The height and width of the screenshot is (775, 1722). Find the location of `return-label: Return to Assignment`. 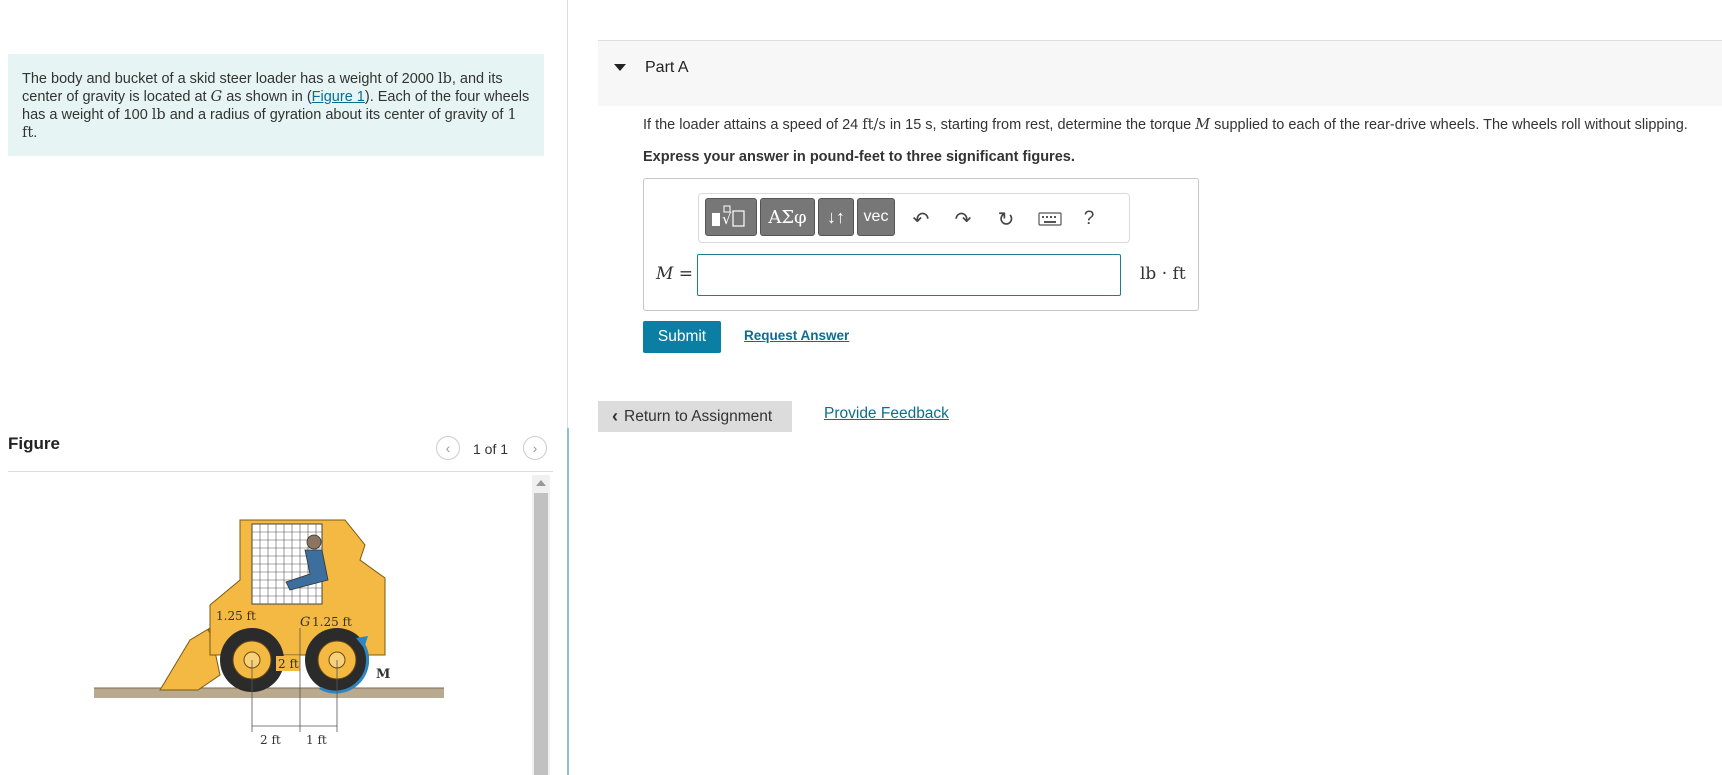

return-label: Return to Assignment is located at coordinates (698, 416).